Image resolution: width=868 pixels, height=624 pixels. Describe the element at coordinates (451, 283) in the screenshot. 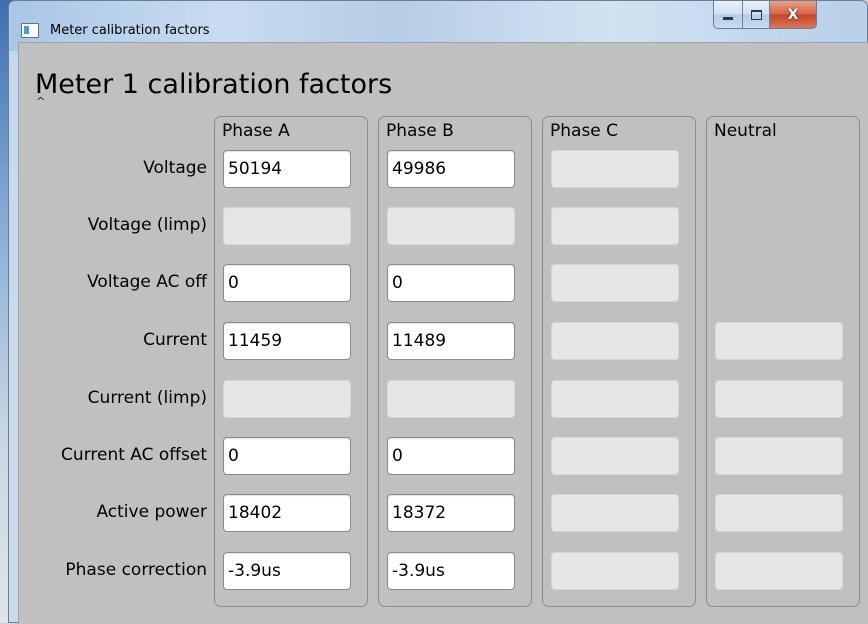

I see `voltage-ac-off-phase-b-field` at that location.